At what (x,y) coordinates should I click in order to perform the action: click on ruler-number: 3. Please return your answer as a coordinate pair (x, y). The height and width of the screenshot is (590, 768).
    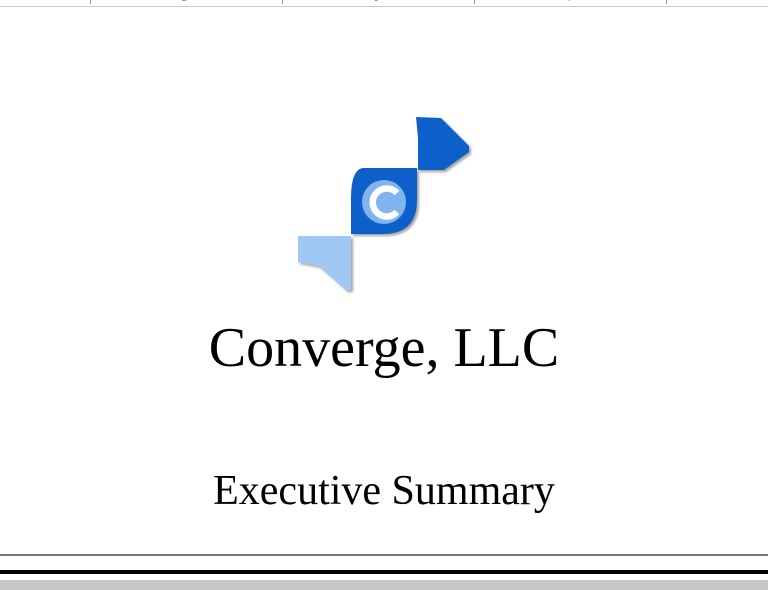
    Looking at the image, I should click on (376, 1).